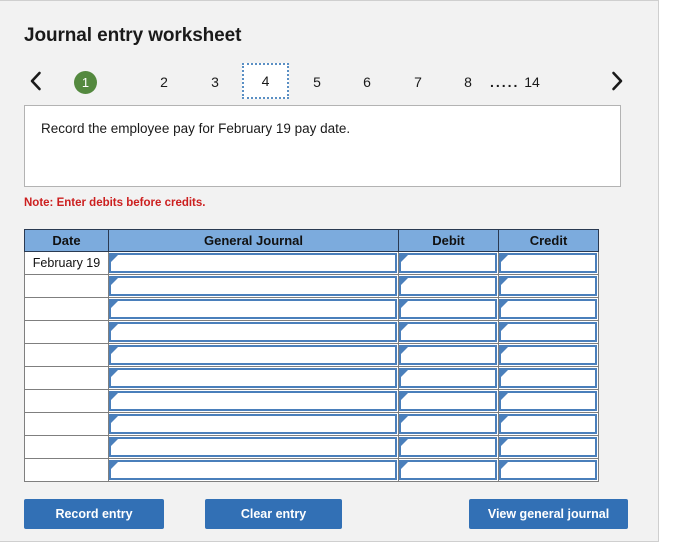 Image resolution: width=678 pixels, height=543 pixels. Describe the element at coordinates (164, 82) in the screenshot. I see `pagination-page-2: 2` at that location.